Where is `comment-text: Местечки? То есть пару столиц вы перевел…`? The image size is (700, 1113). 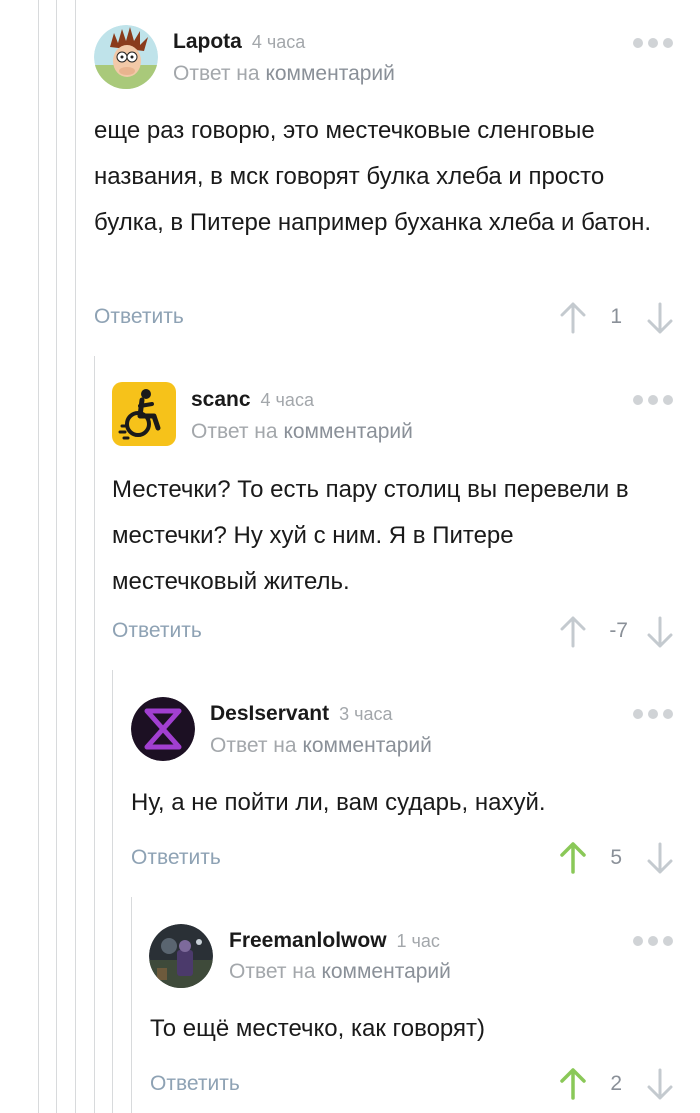 comment-text: Местечки? То есть пару столиц вы перевел… is located at coordinates (370, 535).